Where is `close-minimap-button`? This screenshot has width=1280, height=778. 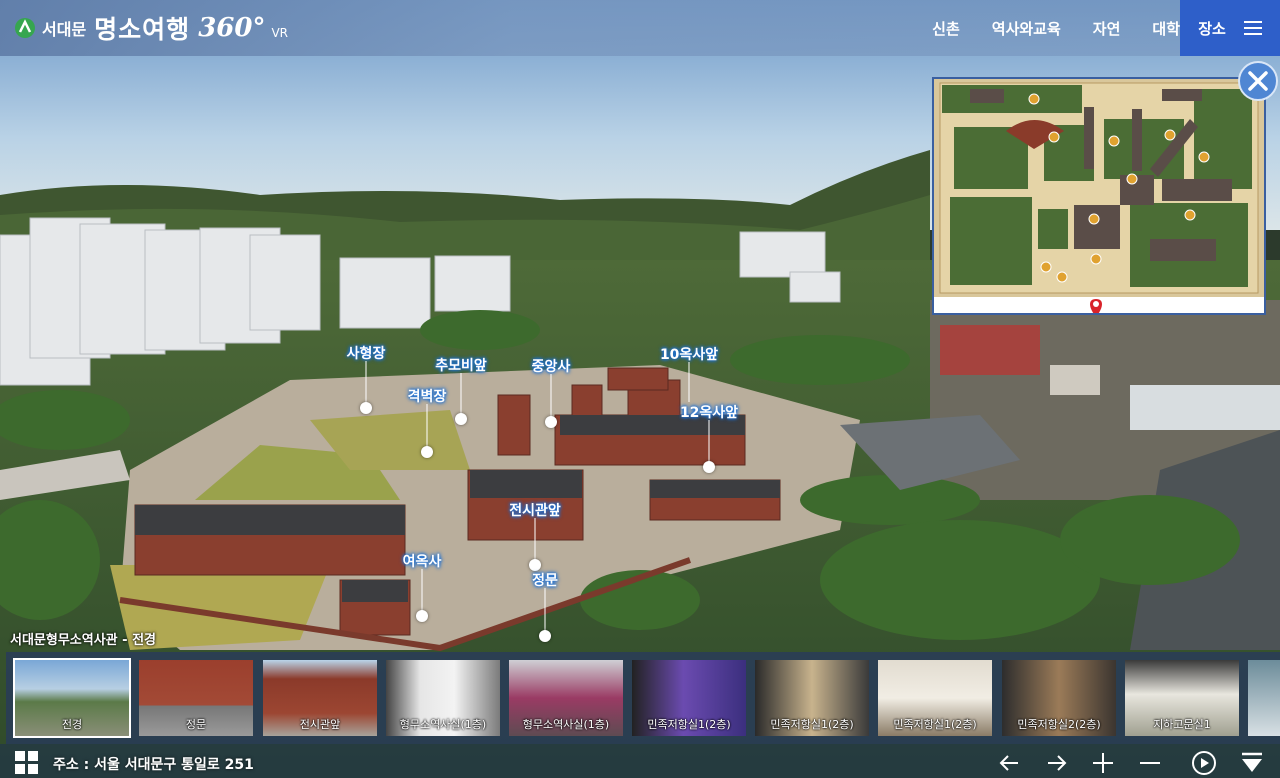
close-minimap-button is located at coordinates (1258, 81).